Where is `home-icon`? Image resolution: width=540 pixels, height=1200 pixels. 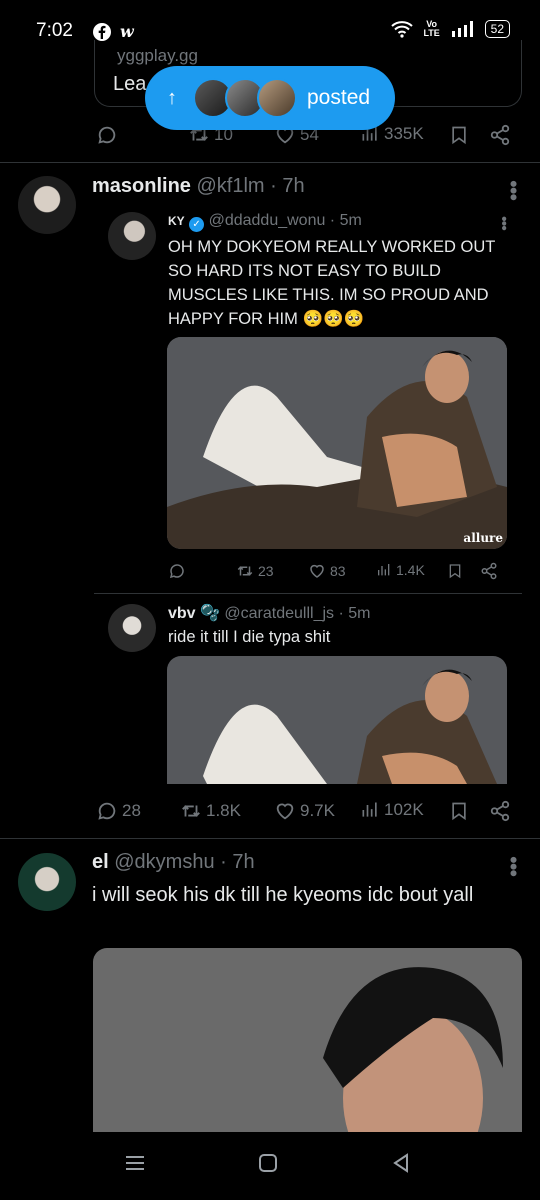 home-icon is located at coordinates (268, 1163).